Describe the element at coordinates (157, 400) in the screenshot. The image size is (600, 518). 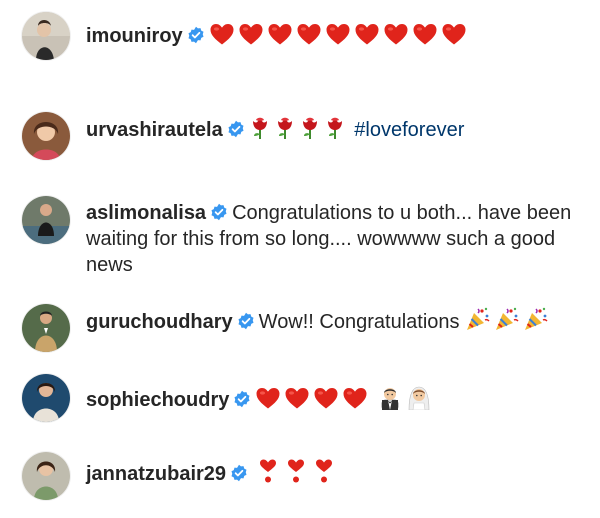
I see `username: sophiechoudry` at that location.